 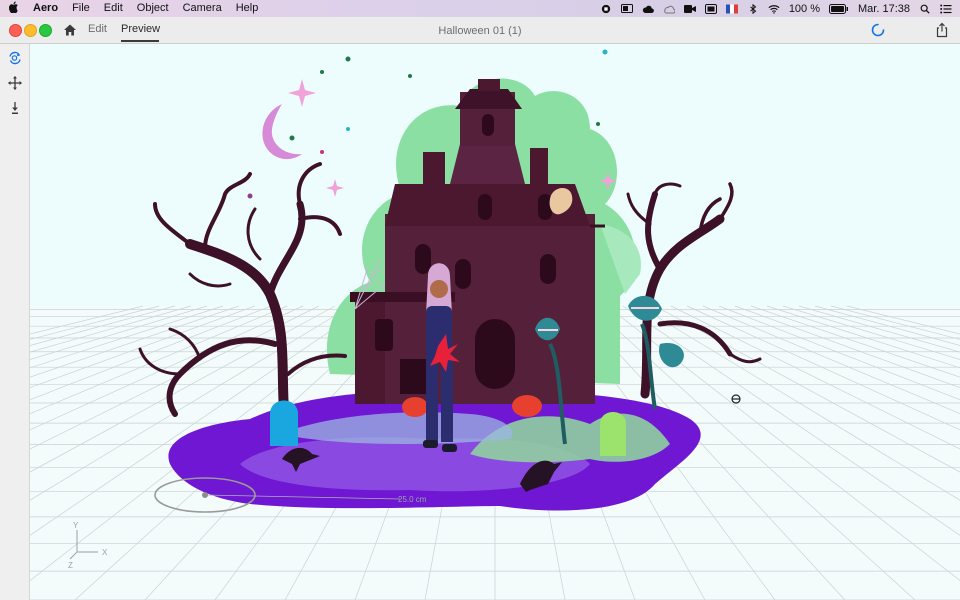 What do you see at coordinates (606, 9) in the screenshot?
I see `record-icon` at bounding box center [606, 9].